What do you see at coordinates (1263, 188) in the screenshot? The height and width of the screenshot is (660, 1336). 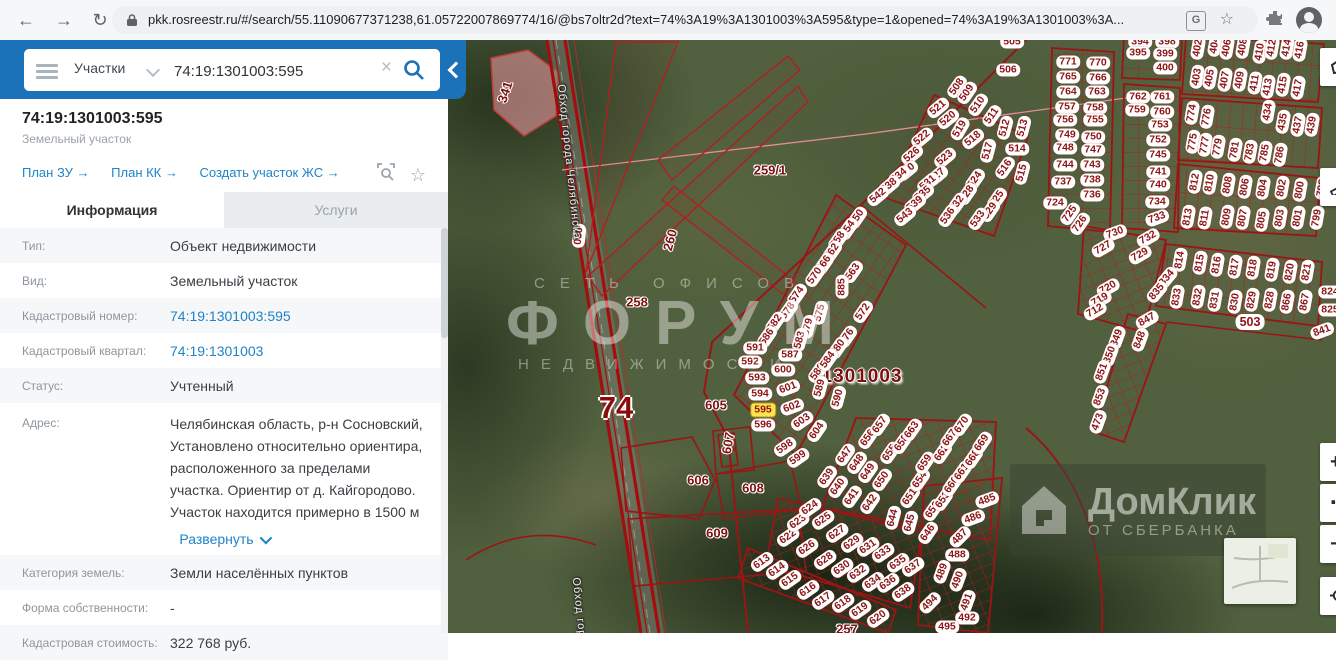 I see `parcel-label-804: 804` at bounding box center [1263, 188].